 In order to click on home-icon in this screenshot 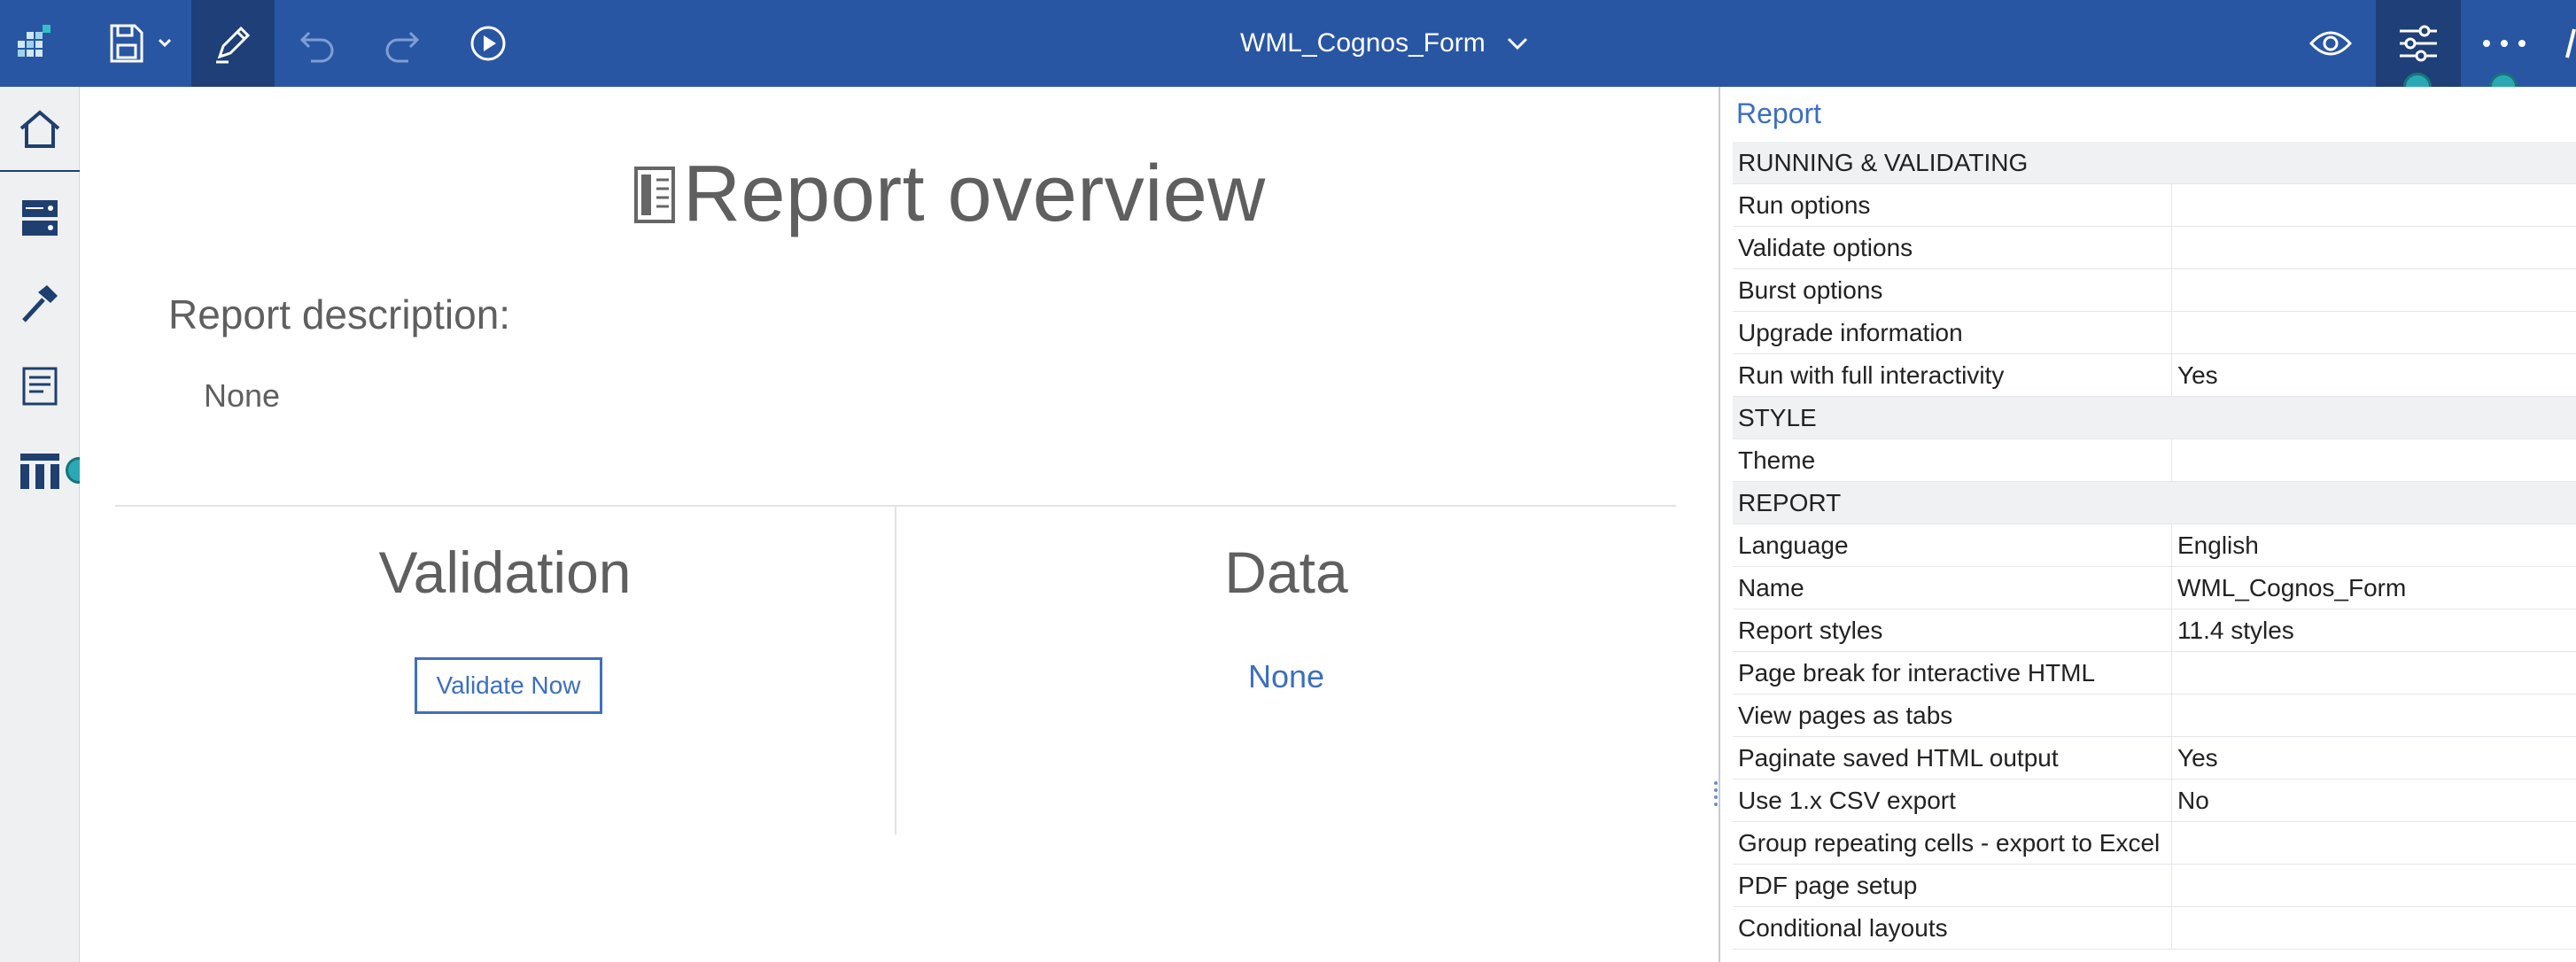, I will do `click(39, 129)`.